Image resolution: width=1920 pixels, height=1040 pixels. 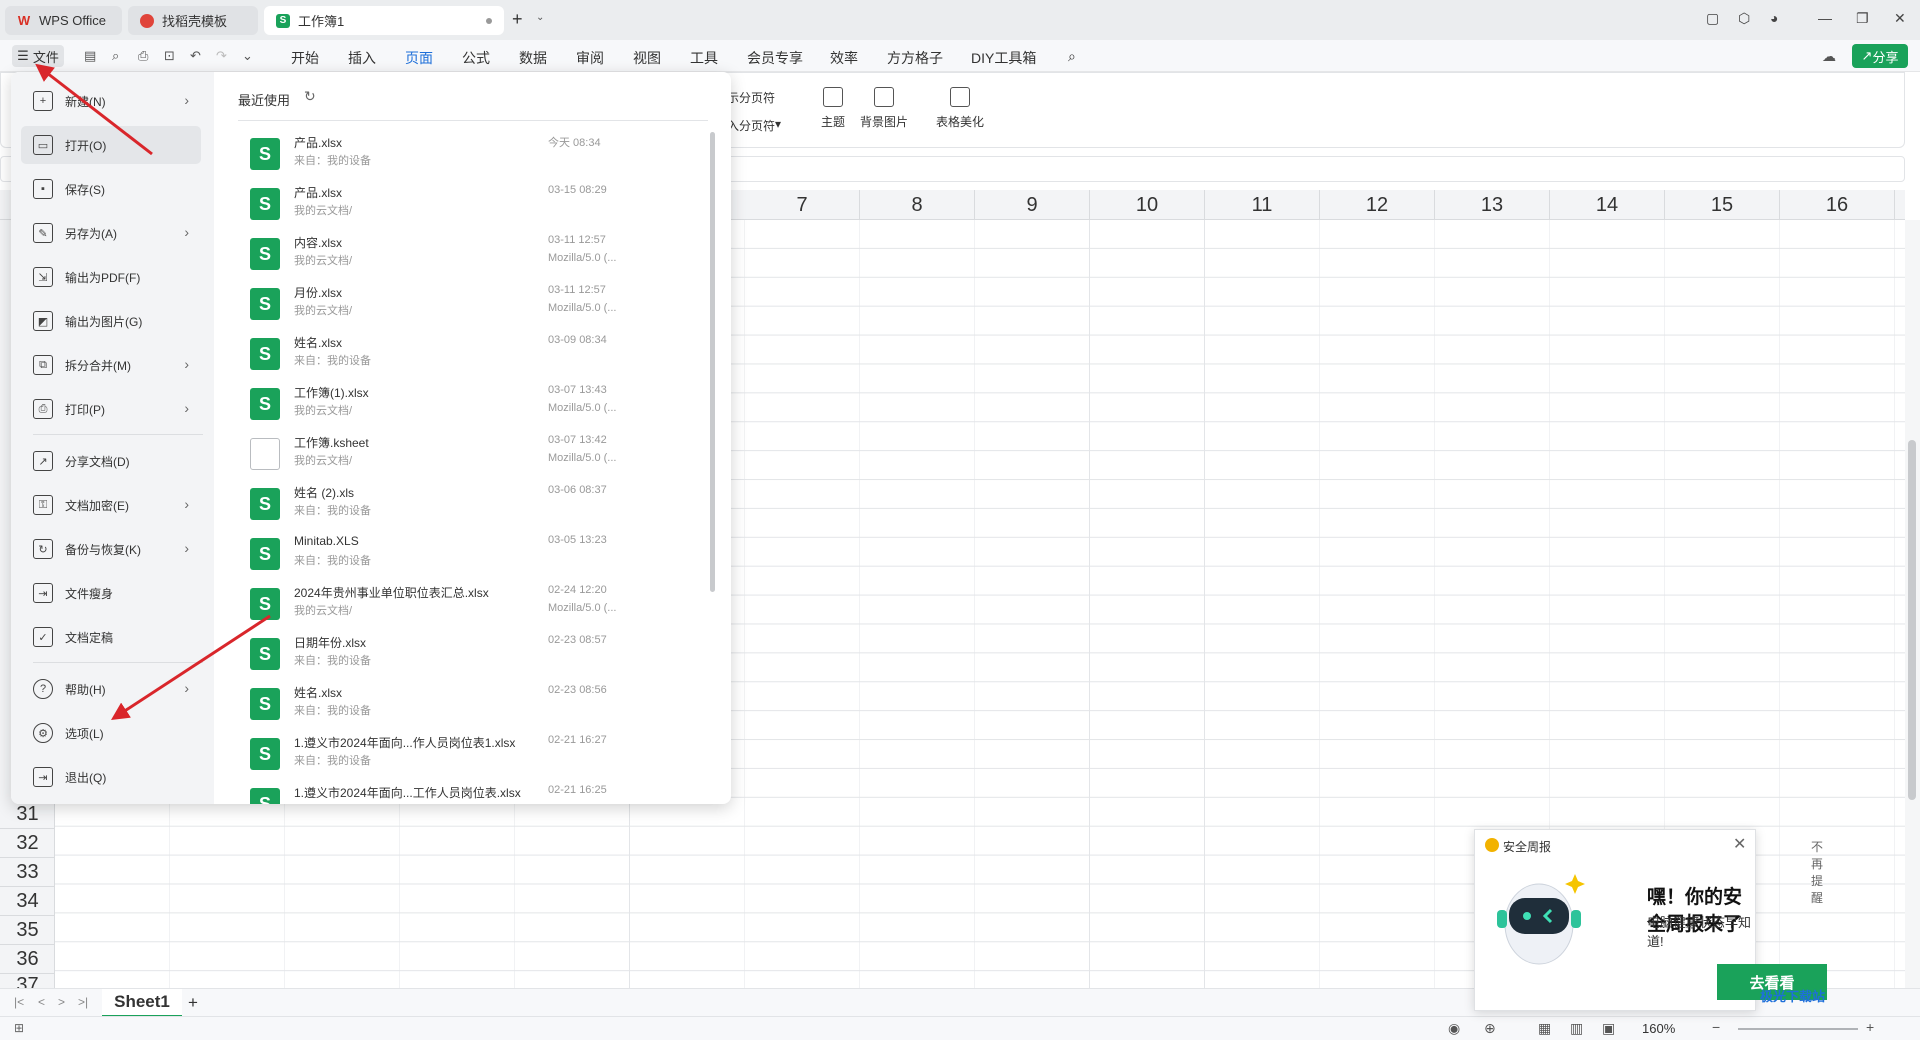 What do you see at coordinates (111, 733) in the screenshot?
I see `menu-options: ⚙ 选项(L)` at bounding box center [111, 733].